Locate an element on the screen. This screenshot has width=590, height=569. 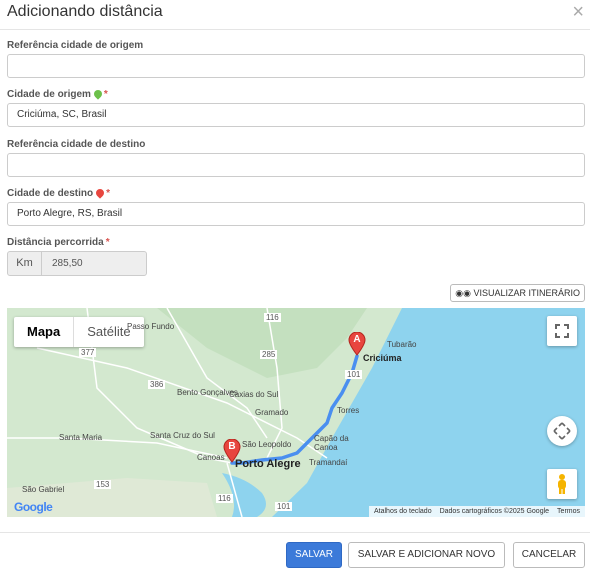
origin-marker-label: A is located at coordinates (357, 339).